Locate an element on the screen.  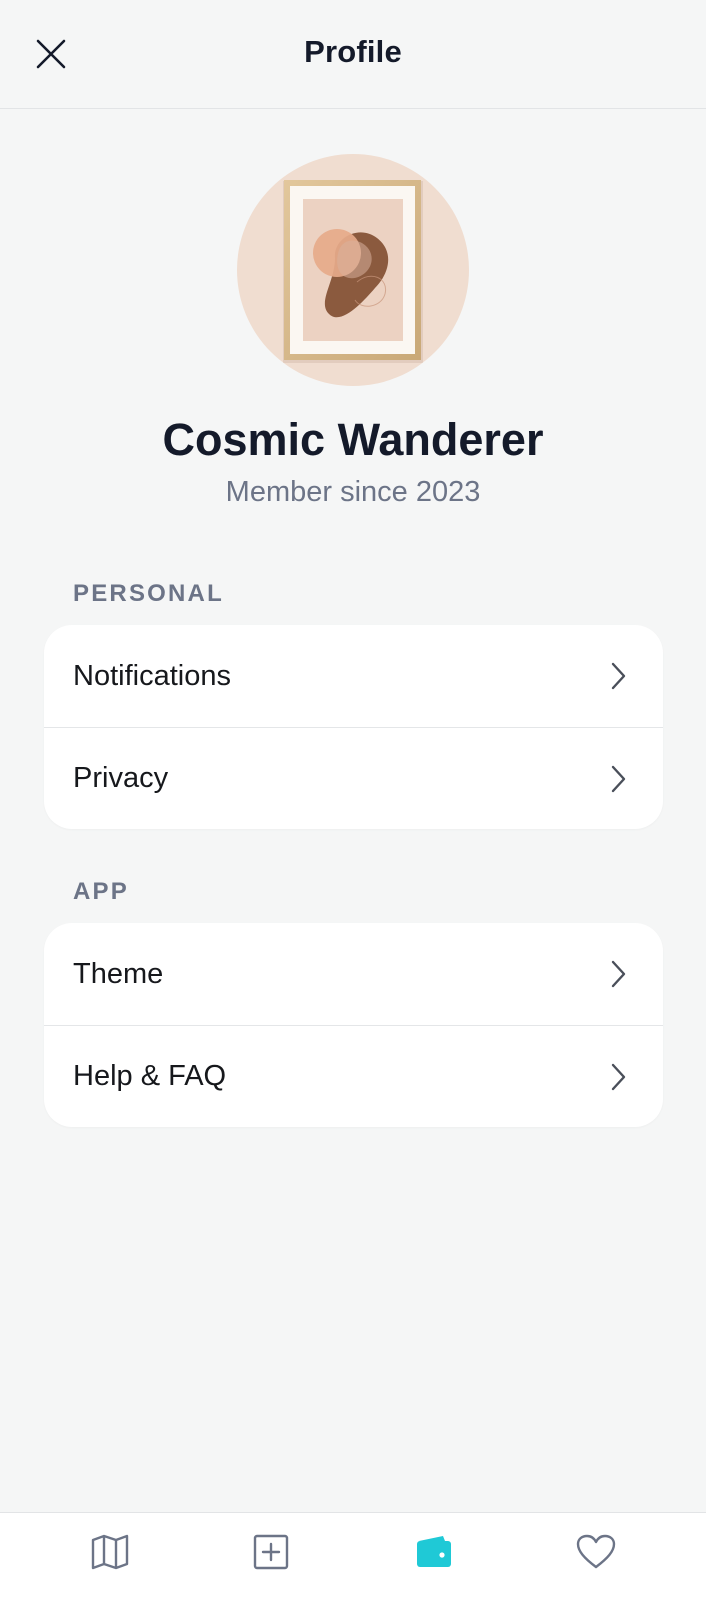
member-since-text: Member since 2023 is located at coordinates (353, 492).